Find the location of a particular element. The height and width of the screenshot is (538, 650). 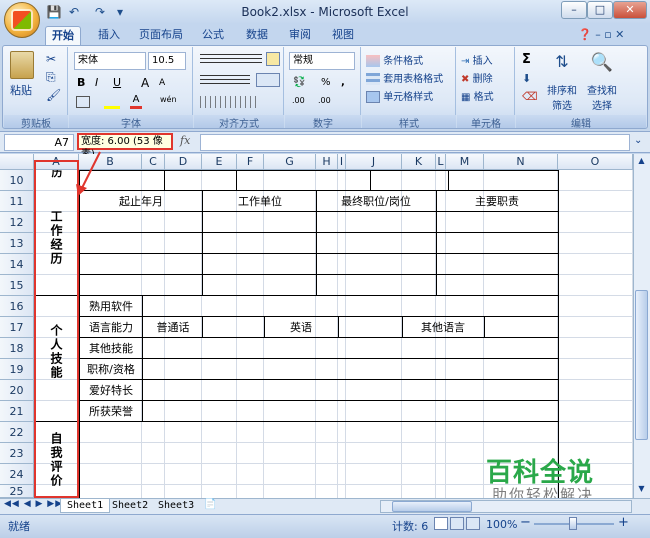

comma-button: , is located at coordinates (345, 83).